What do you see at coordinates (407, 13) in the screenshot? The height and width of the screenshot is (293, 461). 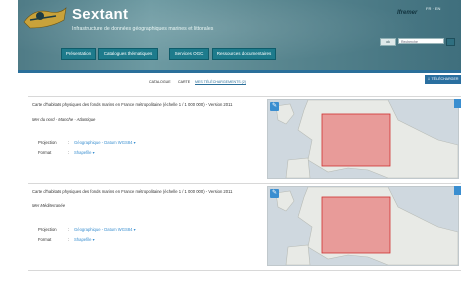 I see `ifremer-logo: Ifremer` at bounding box center [407, 13].